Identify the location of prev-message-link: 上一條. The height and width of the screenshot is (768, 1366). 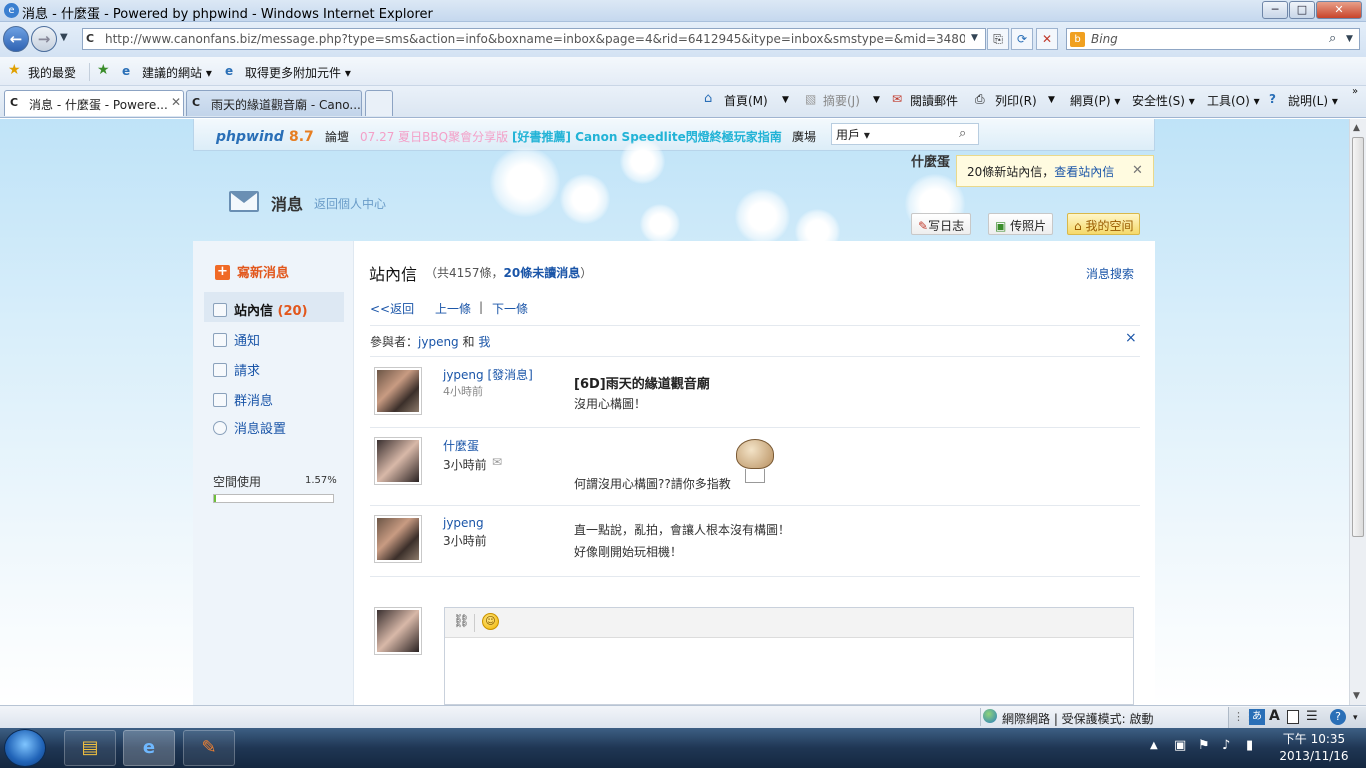
(453, 308).